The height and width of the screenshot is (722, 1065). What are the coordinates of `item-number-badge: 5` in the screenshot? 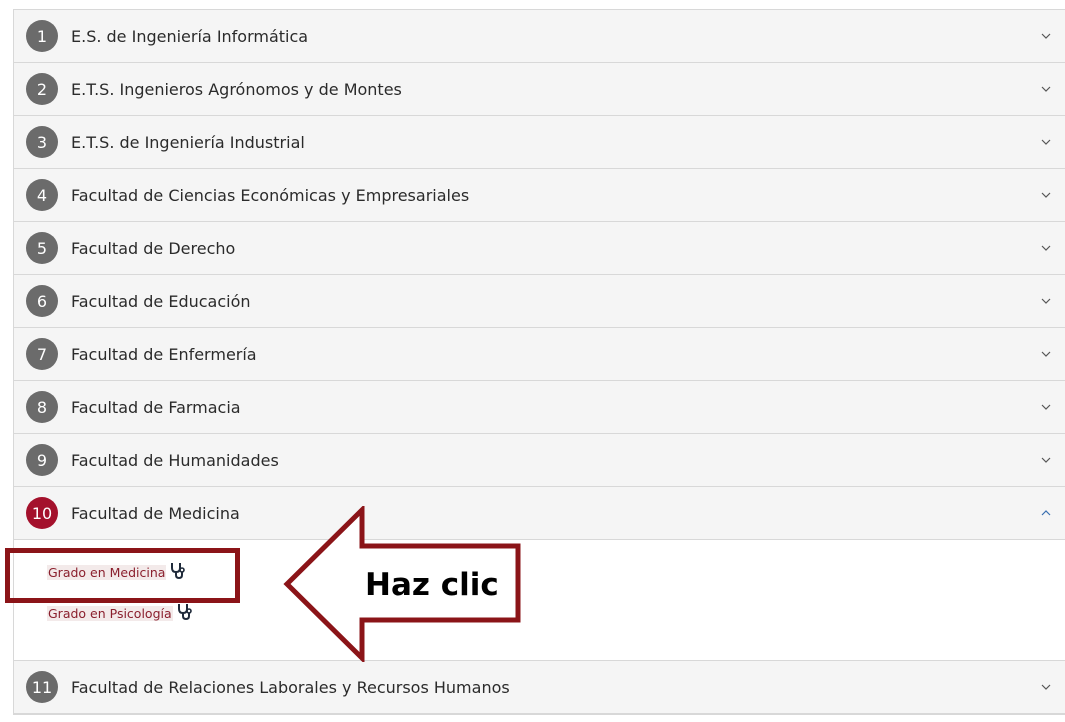 It's located at (42, 248).